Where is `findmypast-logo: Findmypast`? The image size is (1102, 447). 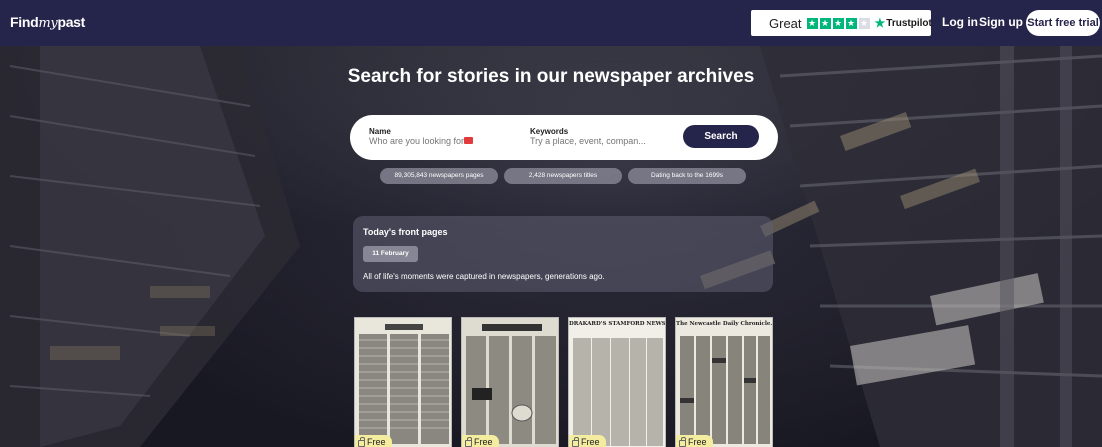
findmypast-logo: Findmypast is located at coordinates (47, 22).